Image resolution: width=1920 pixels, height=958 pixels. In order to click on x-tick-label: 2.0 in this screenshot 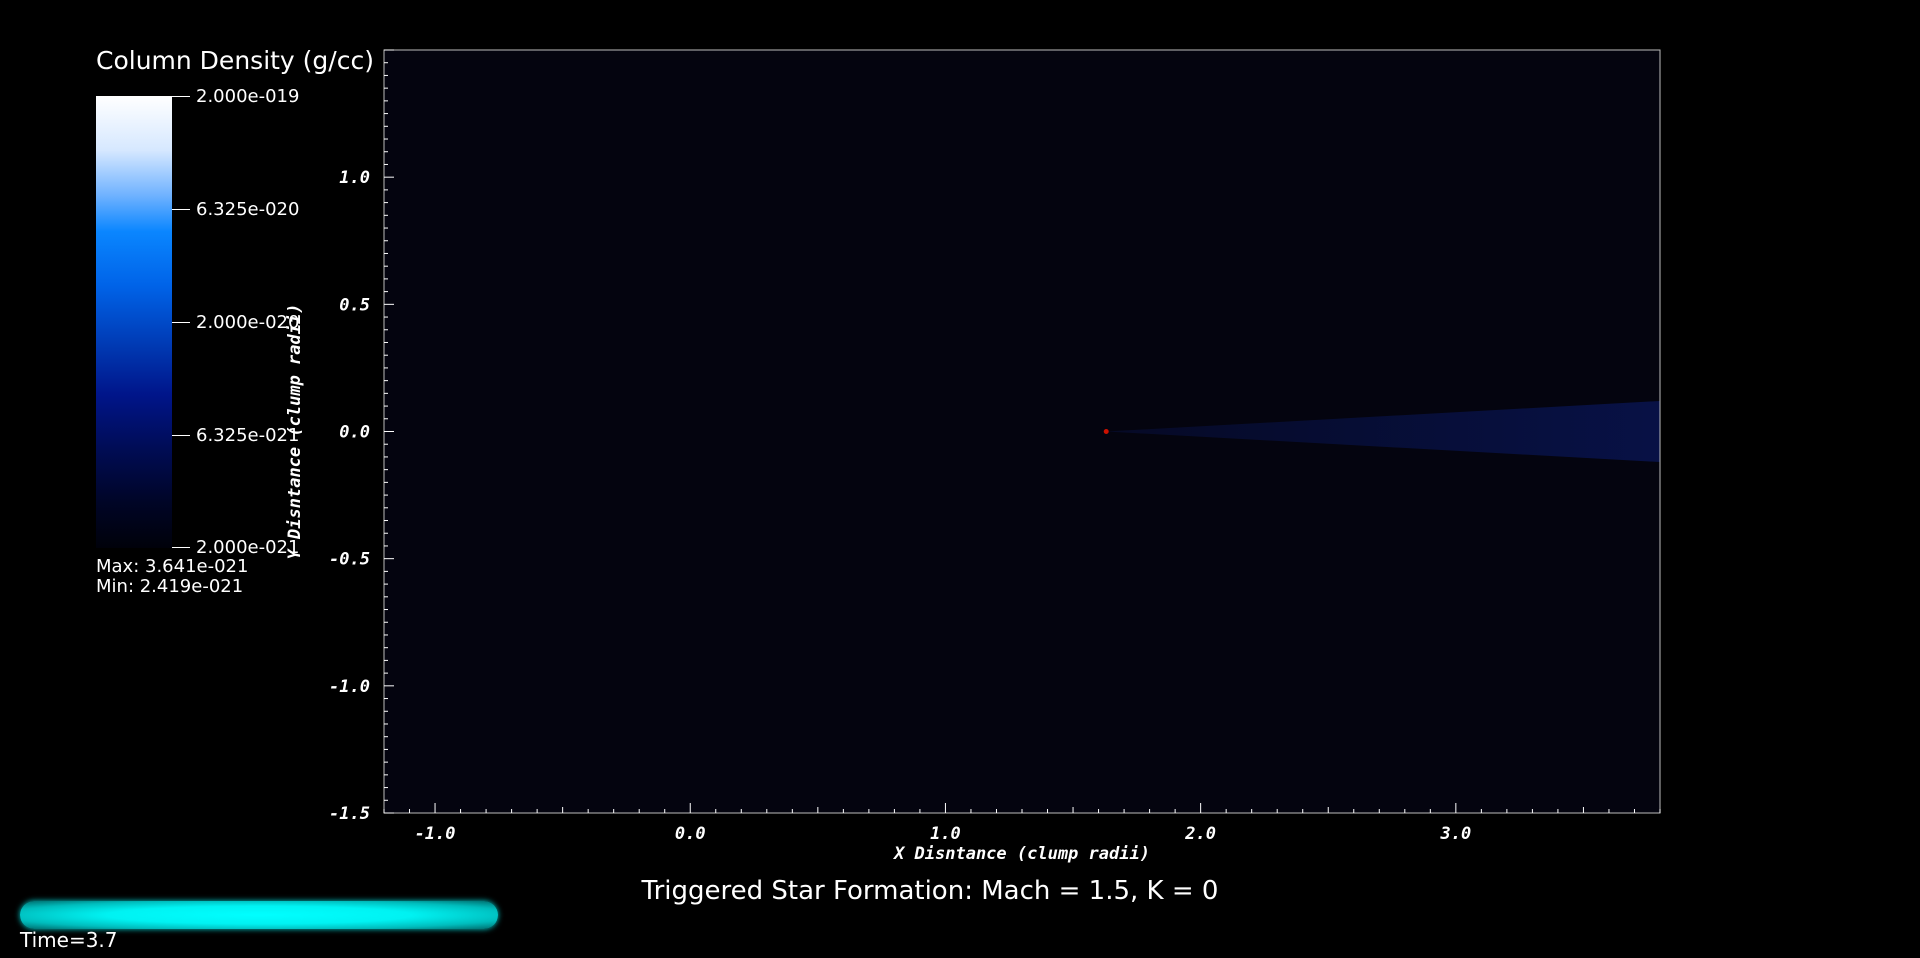, I will do `click(1200, 834)`.